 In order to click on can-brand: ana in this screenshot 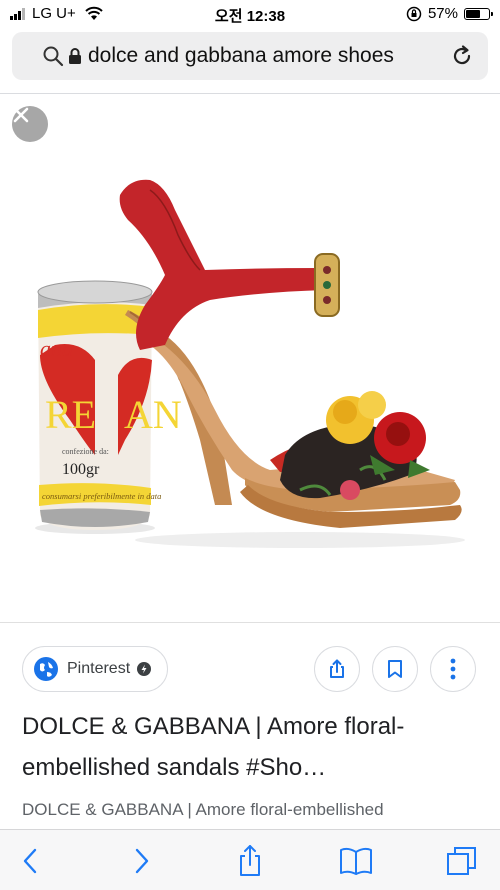, I will do `click(56, 348)`.